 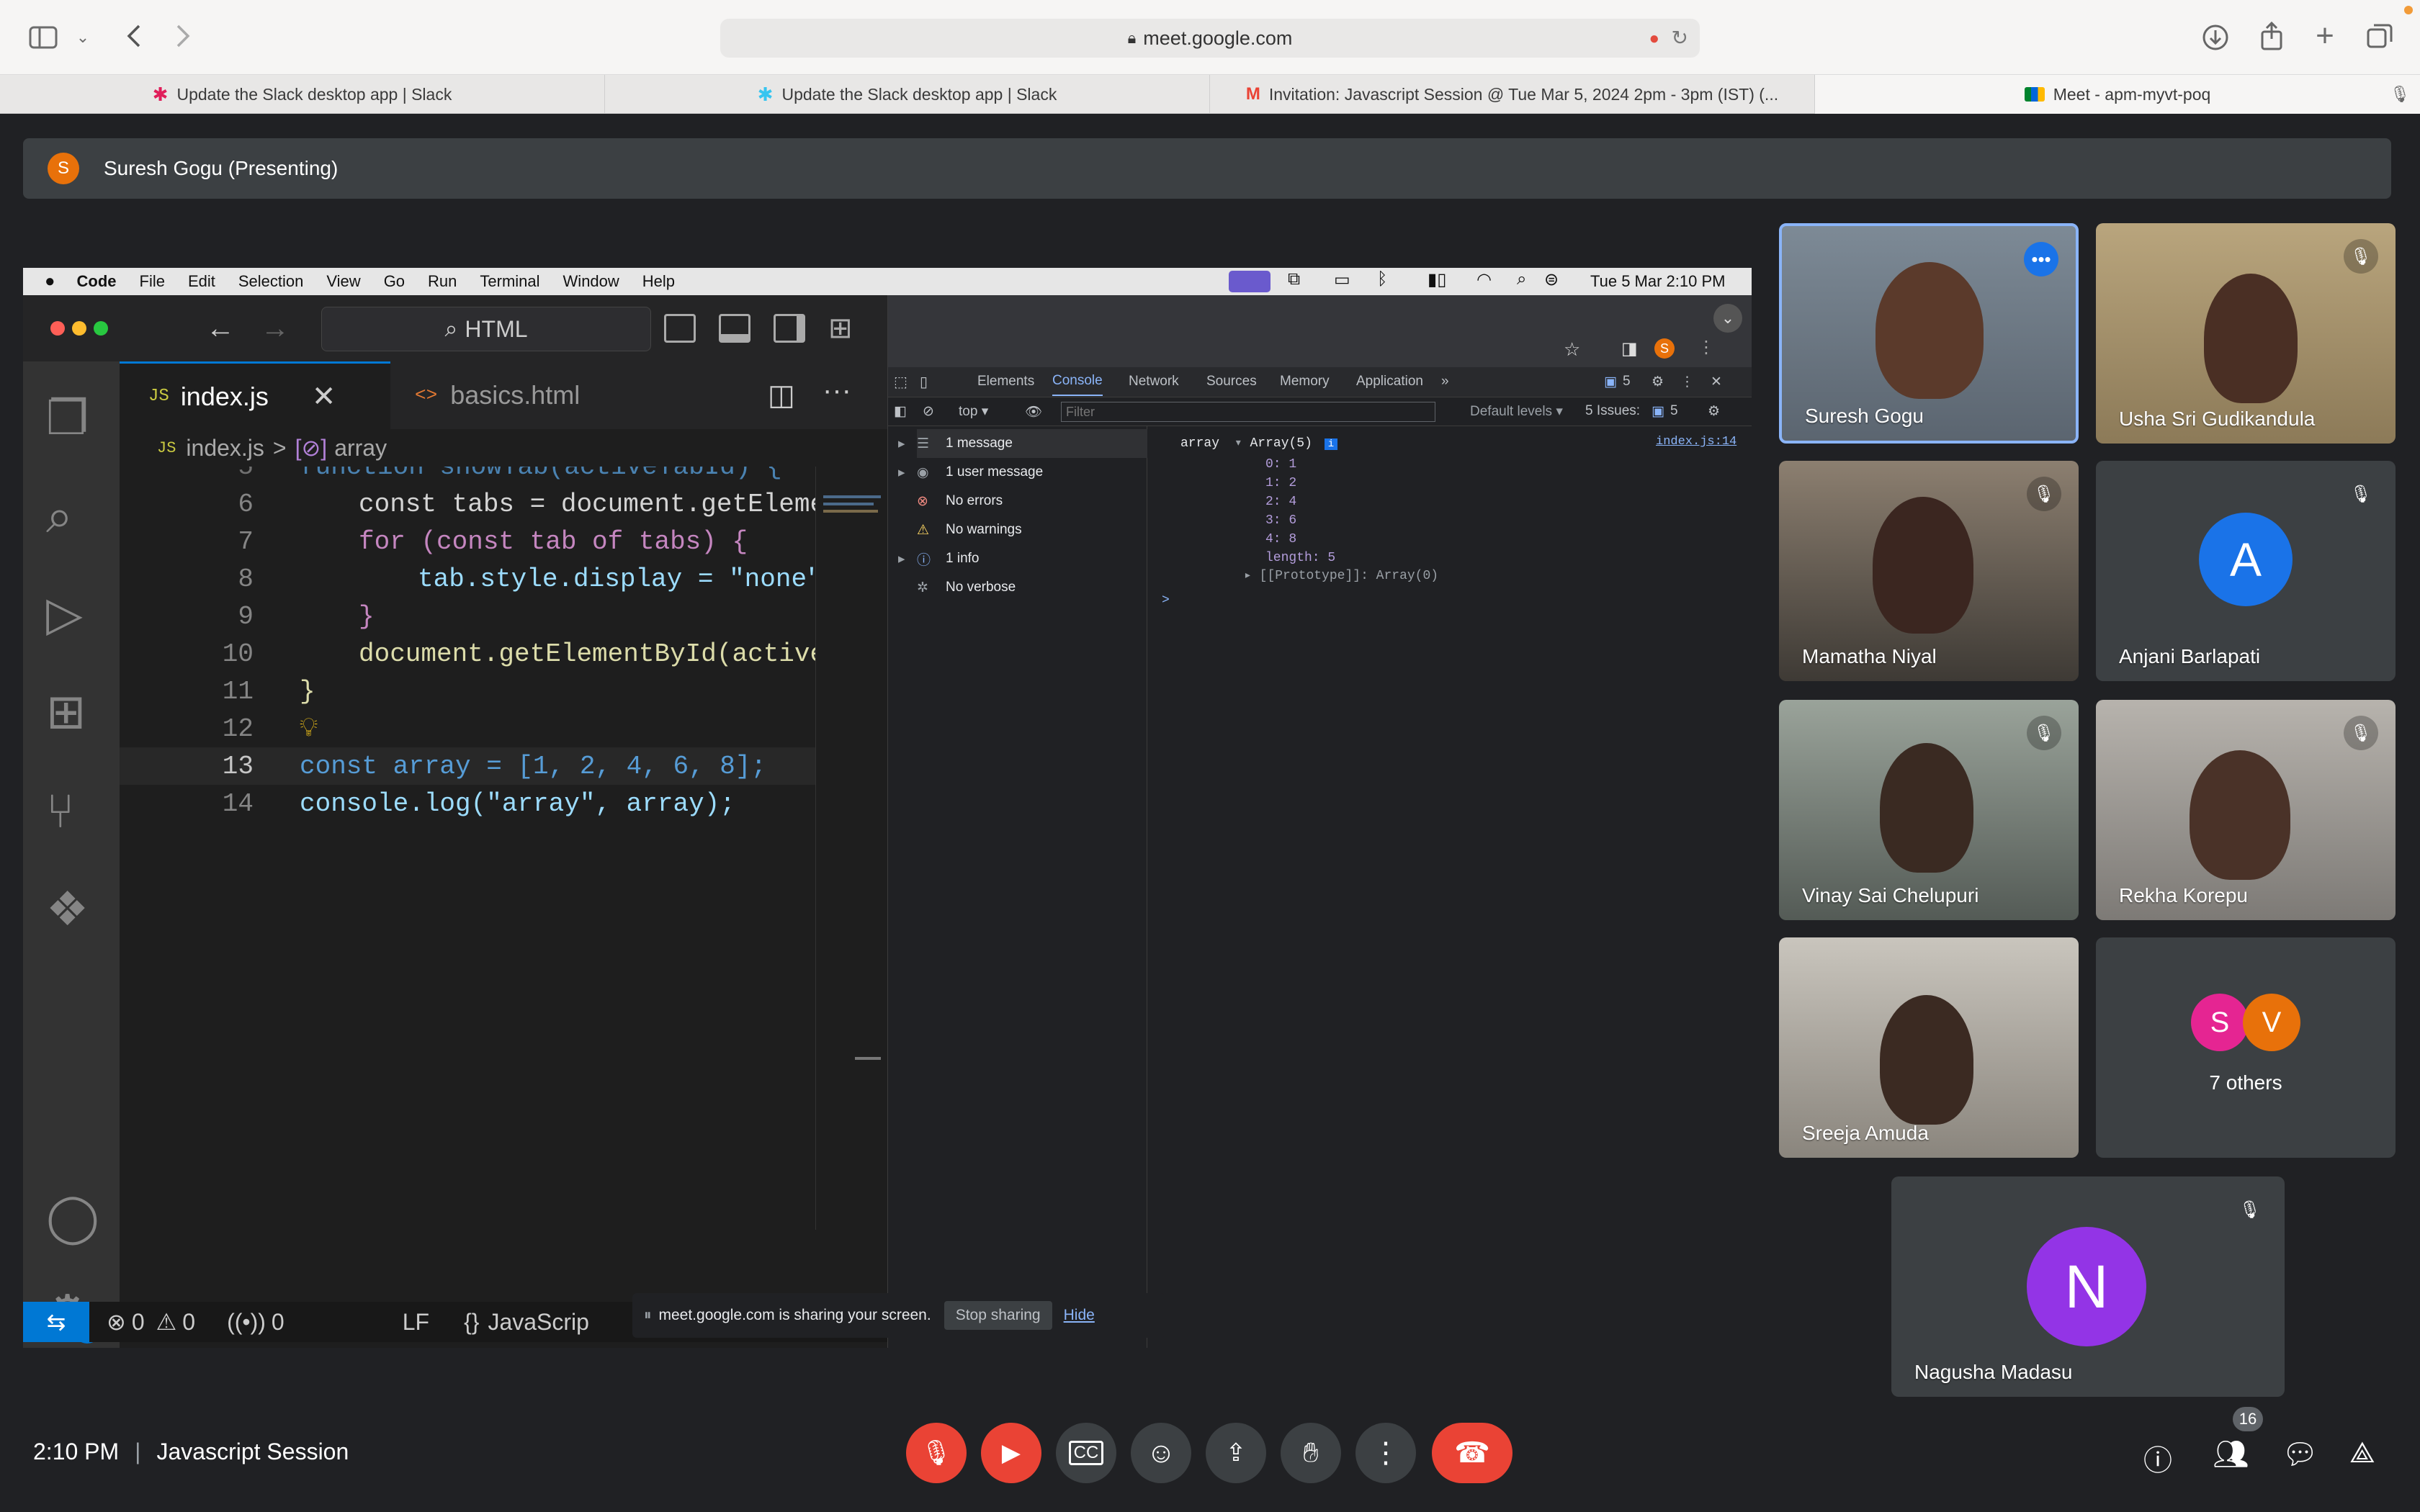 What do you see at coordinates (134, 36) in the screenshot?
I see `back-icon` at bounding box center [134, 36].